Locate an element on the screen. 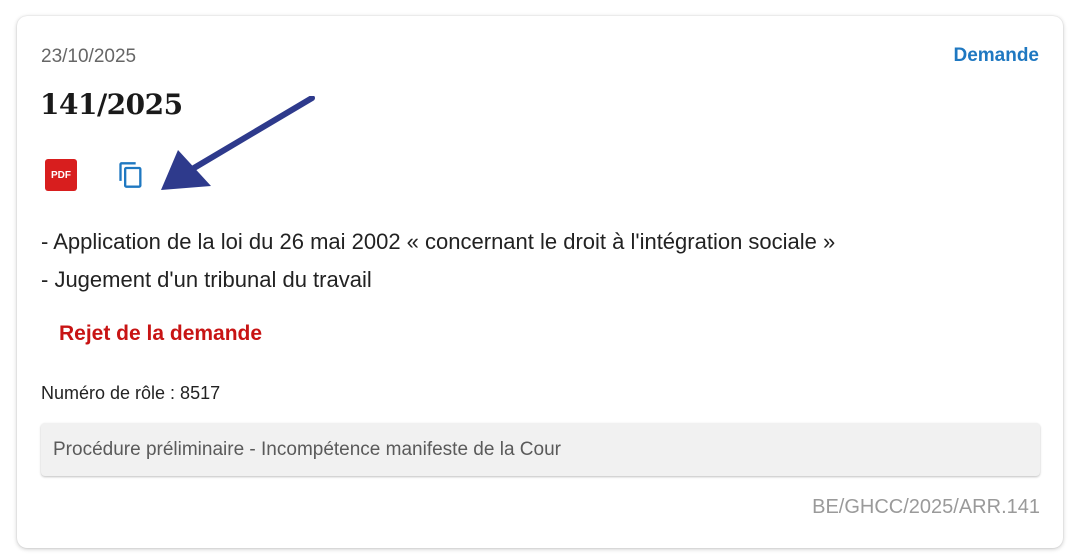 Image resolution: width=1081 pixels, height=560 pixels. pdf-icon-label: PDF is located at coordinates (61, 175).